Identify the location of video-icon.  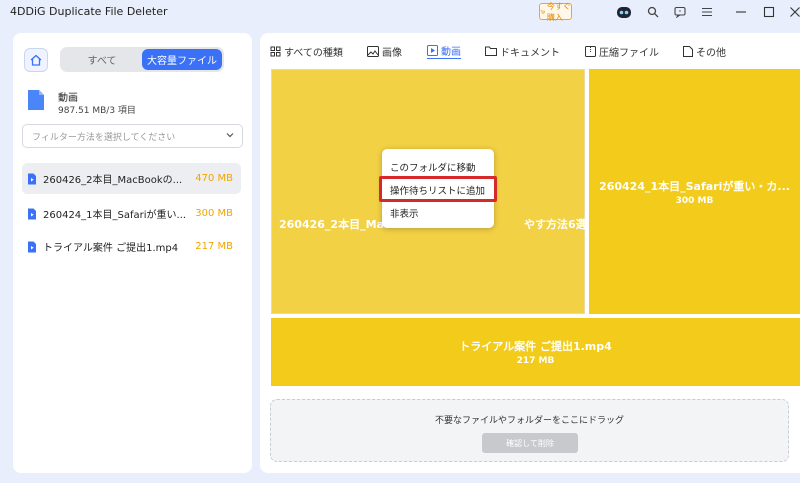
(432, 50).